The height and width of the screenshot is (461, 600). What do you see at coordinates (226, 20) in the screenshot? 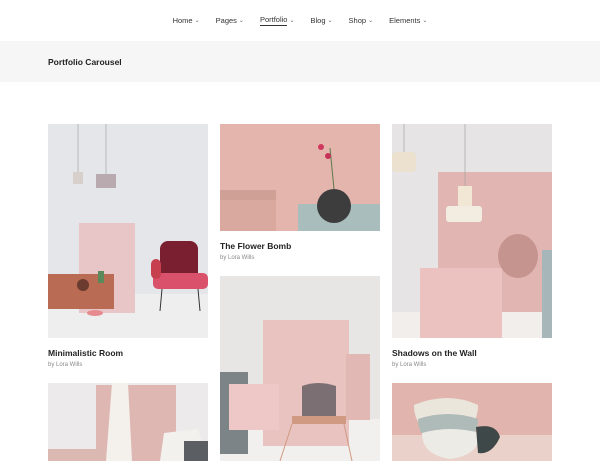
I see `nav-label-pages: Pages` at bounding box center [226, 20].